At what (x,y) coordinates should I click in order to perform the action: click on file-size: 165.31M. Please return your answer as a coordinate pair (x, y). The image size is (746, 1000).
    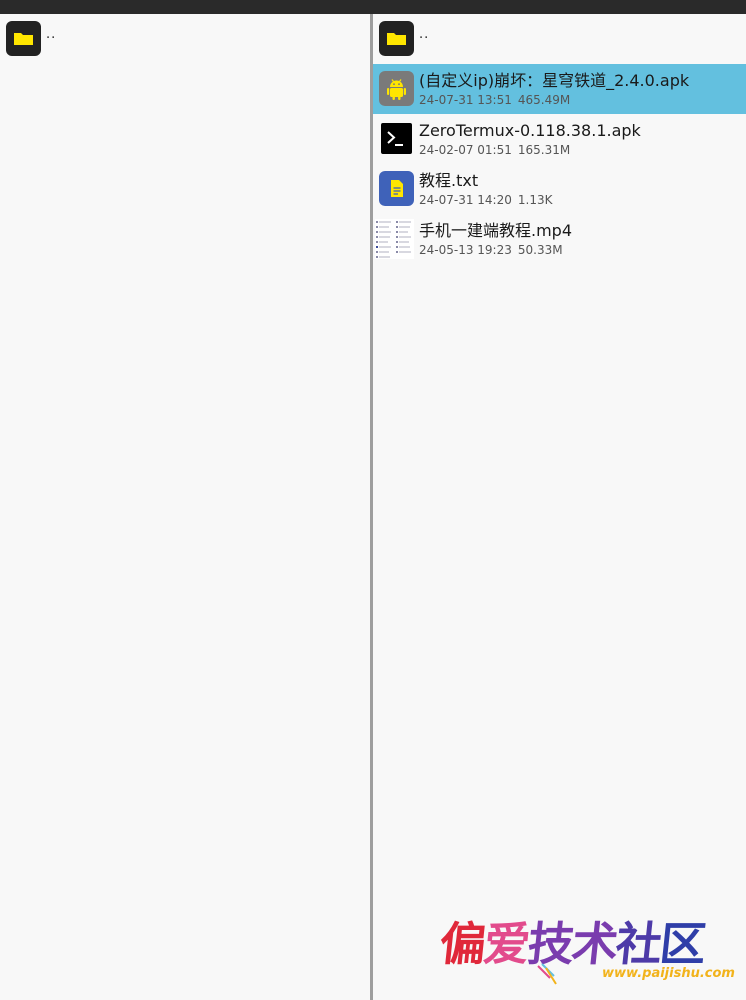
    Looking at the image, I should click on (544, 150).